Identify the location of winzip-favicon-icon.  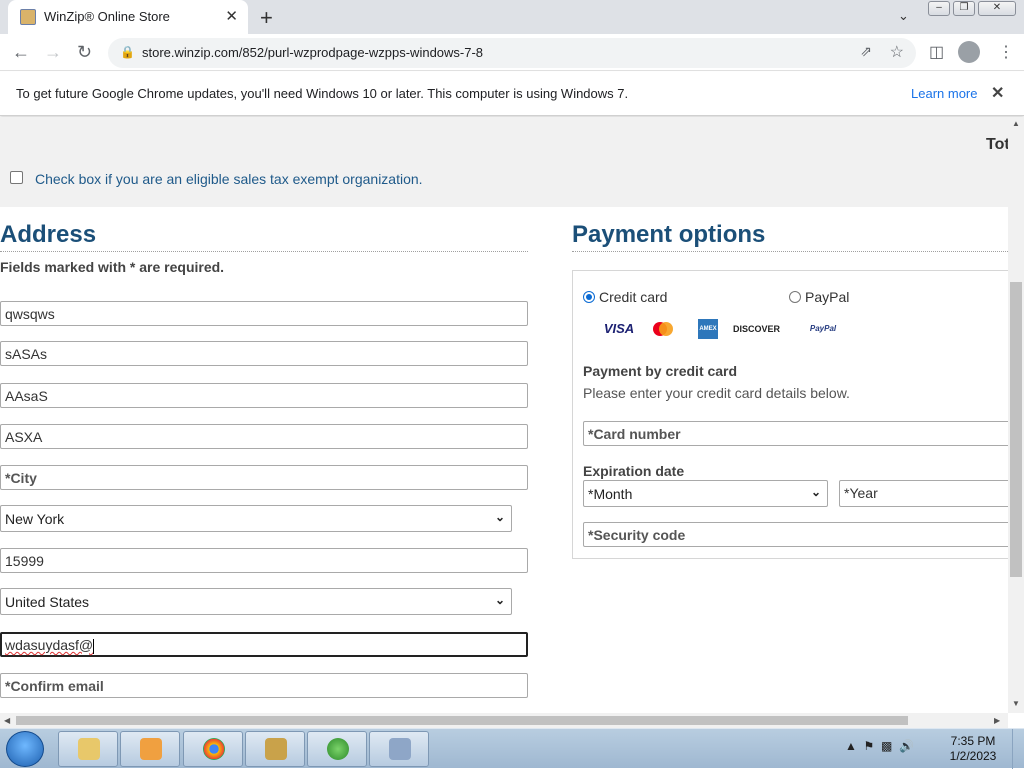
(28, 17).